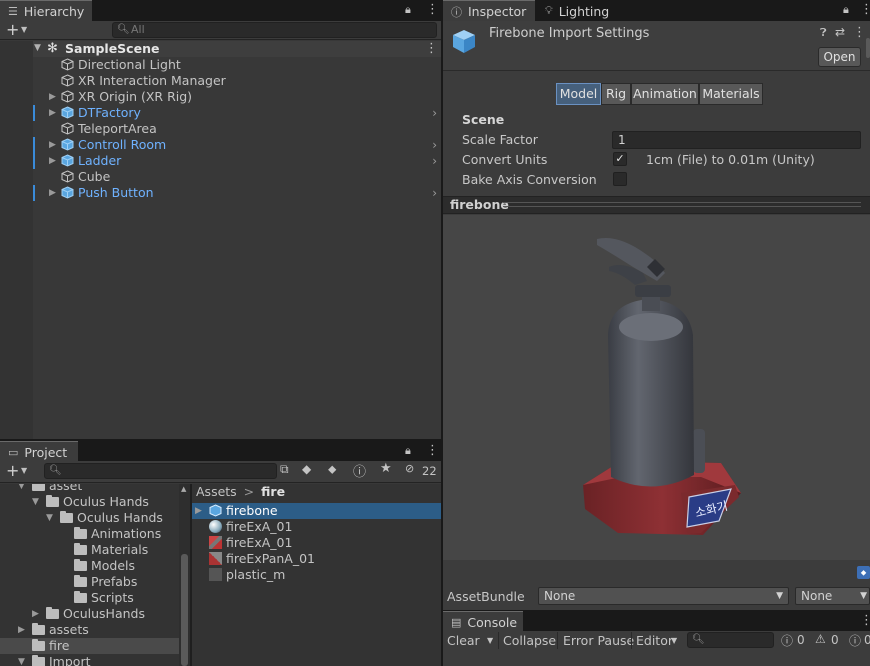 This screenshot has width=870, height=666. I want to click on tab-hierarchy: ☰ Hierarchy, so click(46, 11).